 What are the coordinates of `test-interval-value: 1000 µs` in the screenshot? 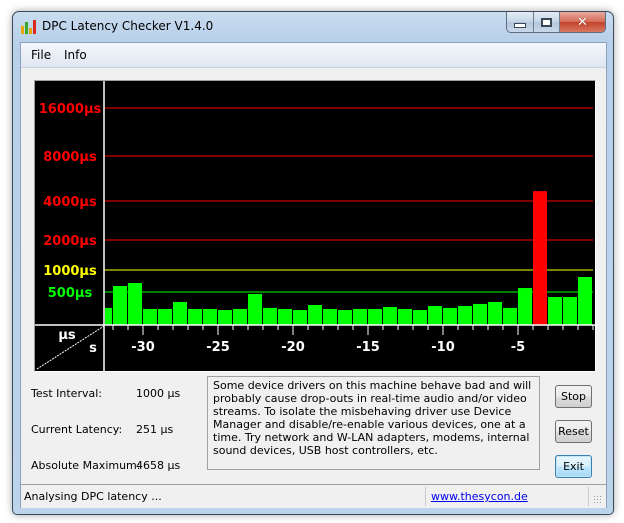 It's located at (158, 393).